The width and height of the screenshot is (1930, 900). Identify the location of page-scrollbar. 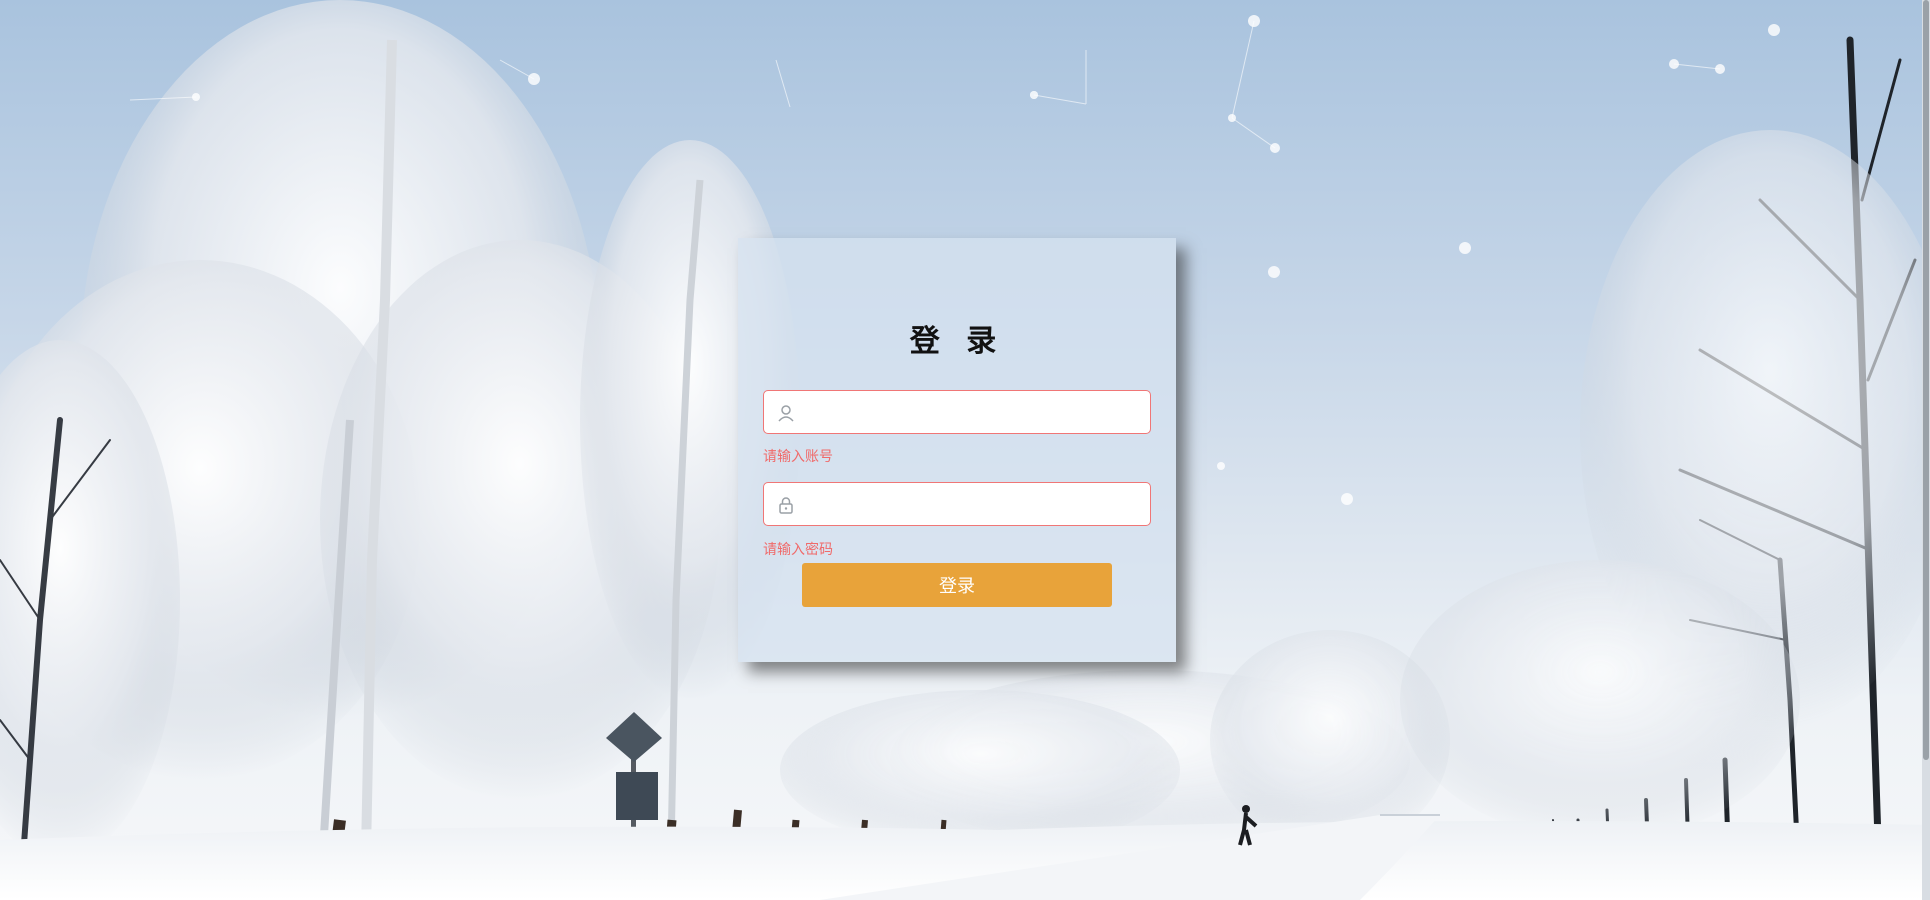
(1926, 450).